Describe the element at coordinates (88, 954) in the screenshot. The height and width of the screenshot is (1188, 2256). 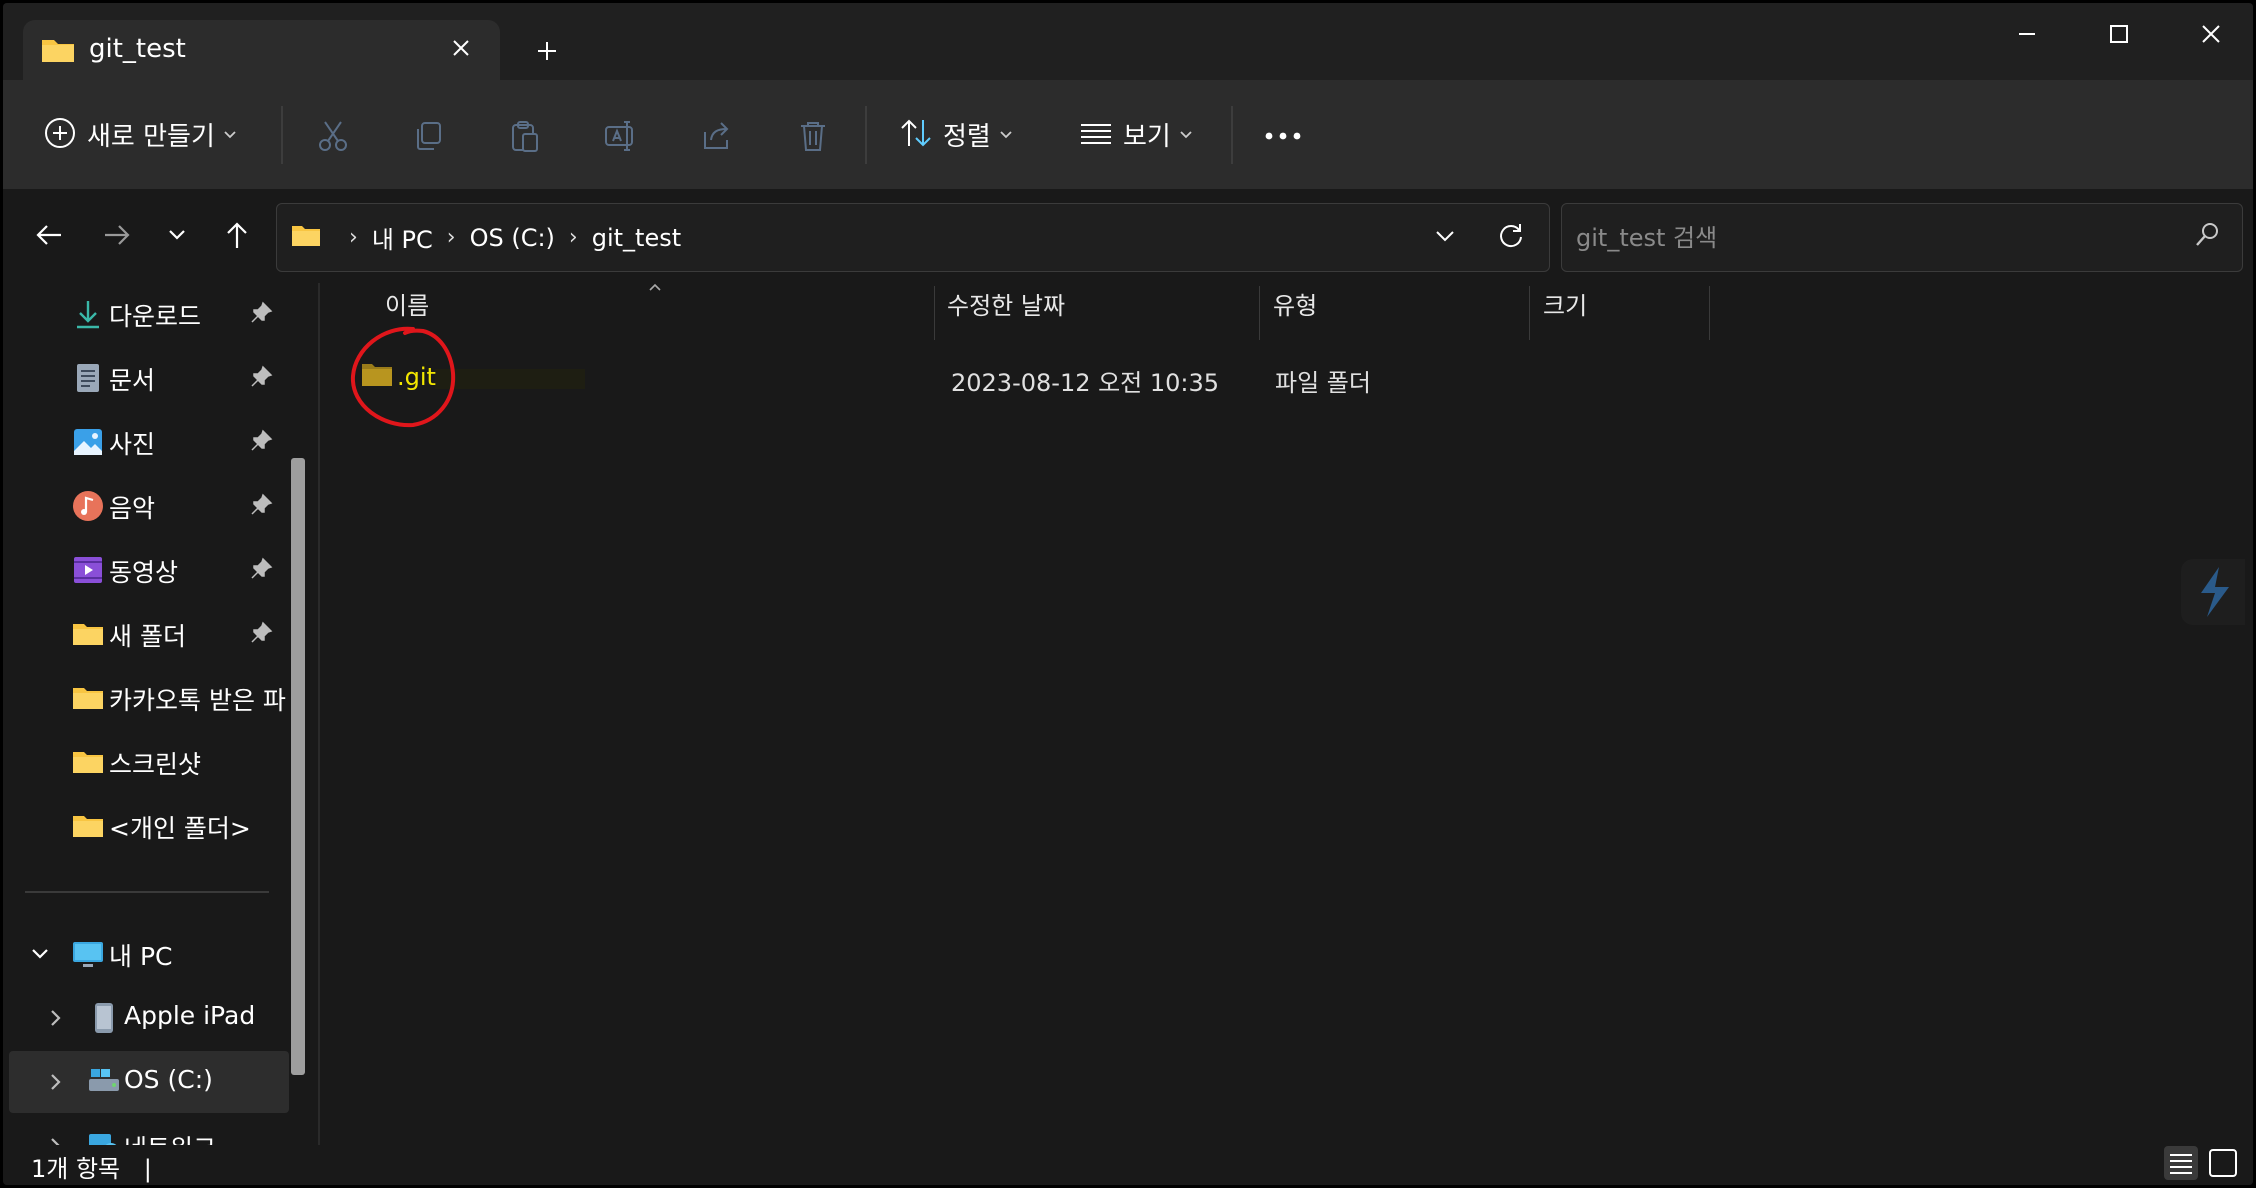
I see `pc-icon` at that location.